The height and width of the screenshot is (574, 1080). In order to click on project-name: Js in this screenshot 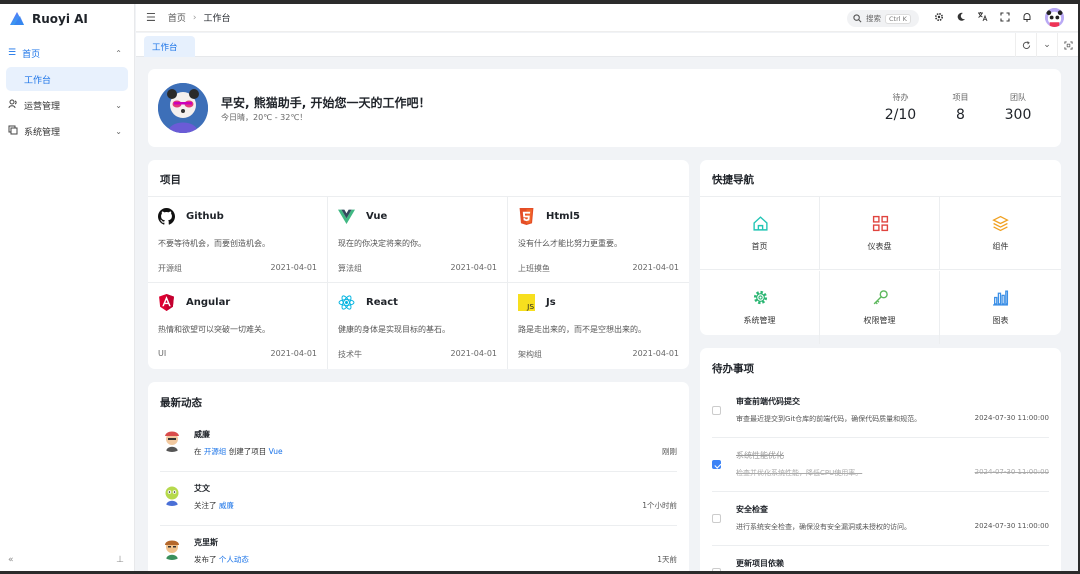, I will do `click(551, 302)`.